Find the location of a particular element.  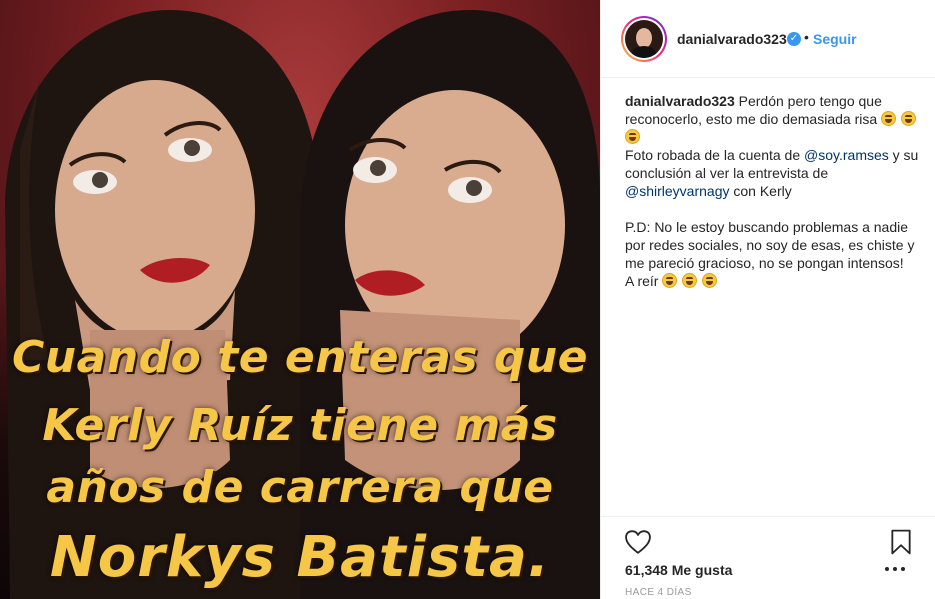

mention-link: @soy.ramses is located at coordinates (846, 155).